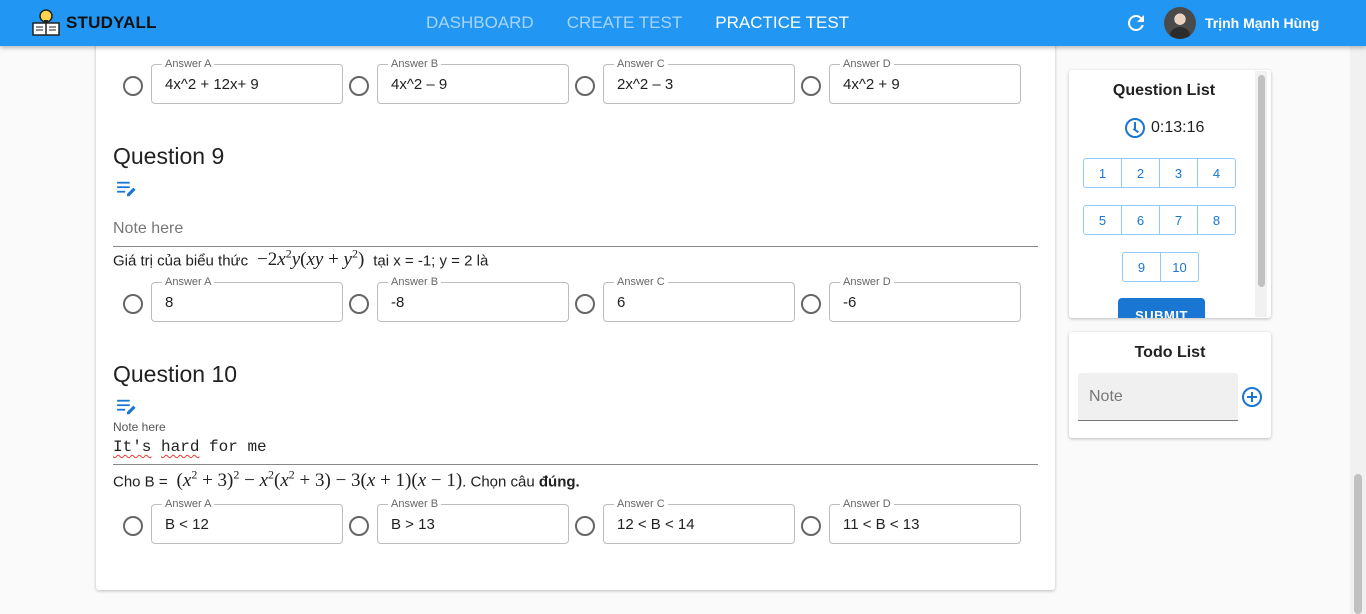 The image size is (1366, 614). What do you see at coordinates (413, 524) in the screenshot?
I see `answer-value: B > 13` at bounding box center [413, 524].